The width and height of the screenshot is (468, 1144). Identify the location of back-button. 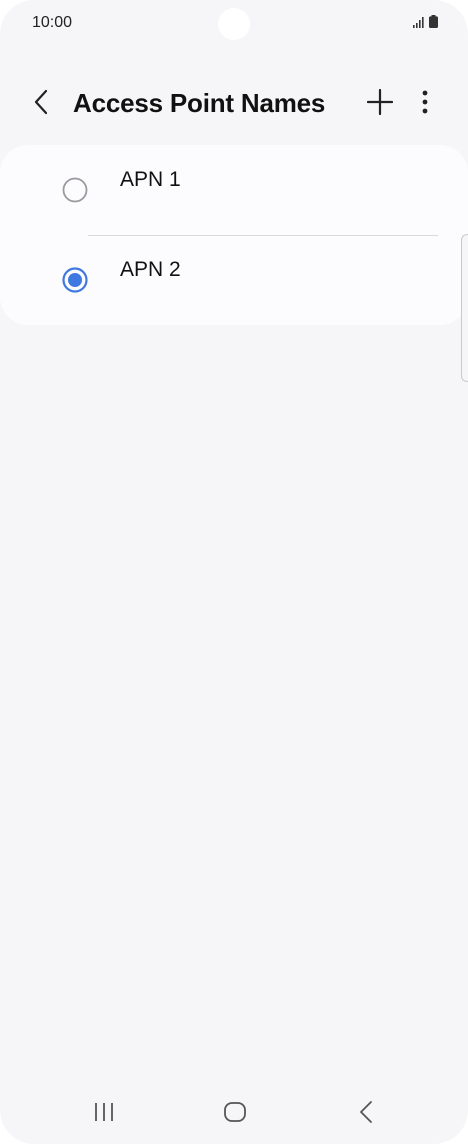
(41, 104).